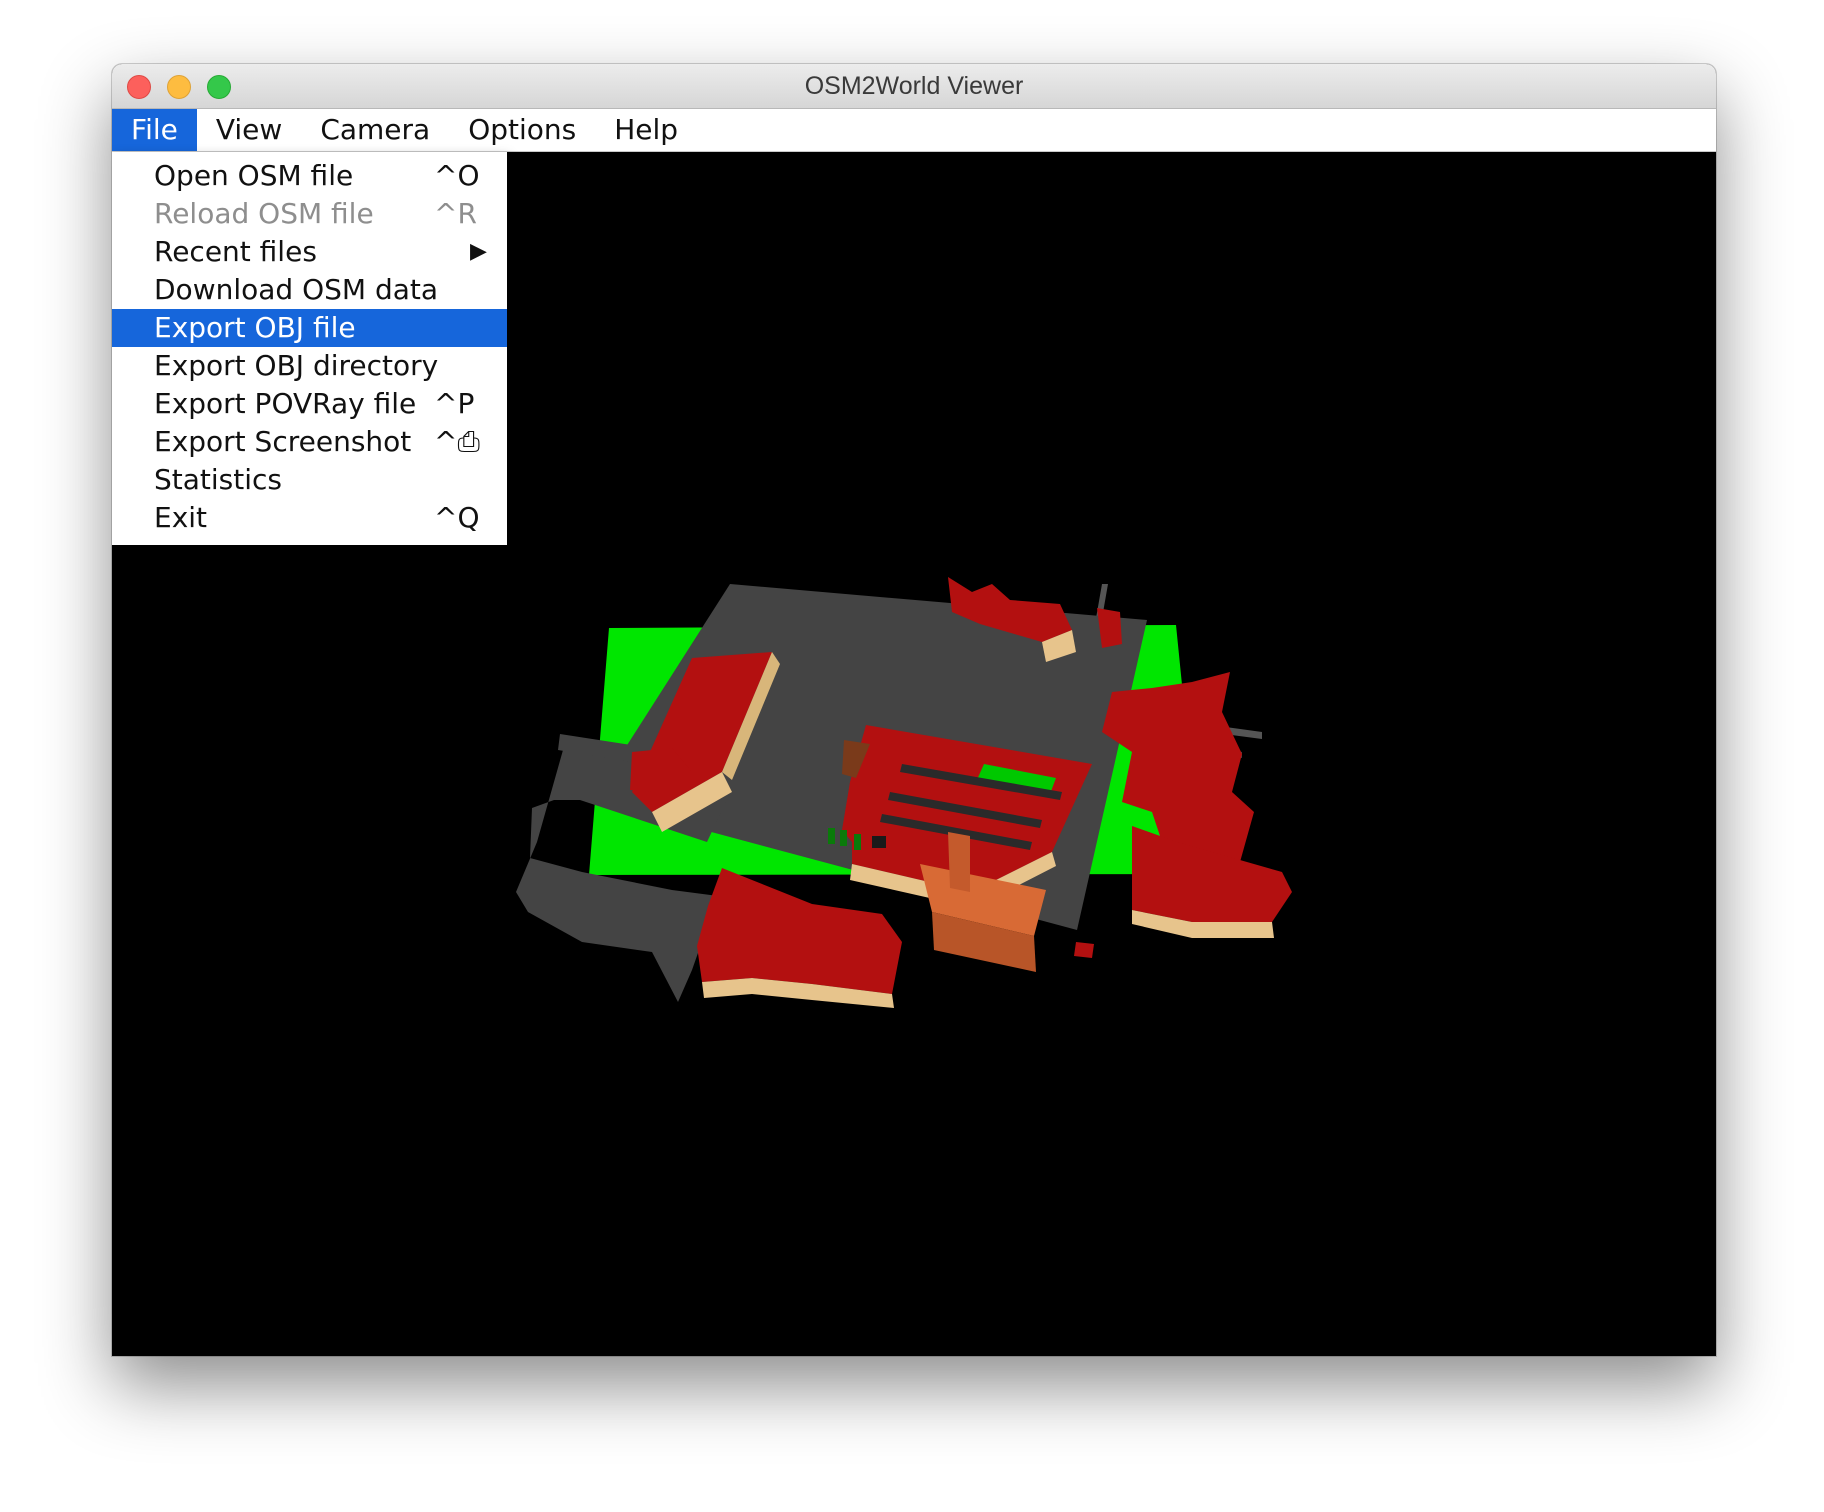 This screenshot has width=1824, height=1512. Describe the element at coordinates (309, 480) in the screenshot. I see `menu-item-statistics: Statistics` at that location.